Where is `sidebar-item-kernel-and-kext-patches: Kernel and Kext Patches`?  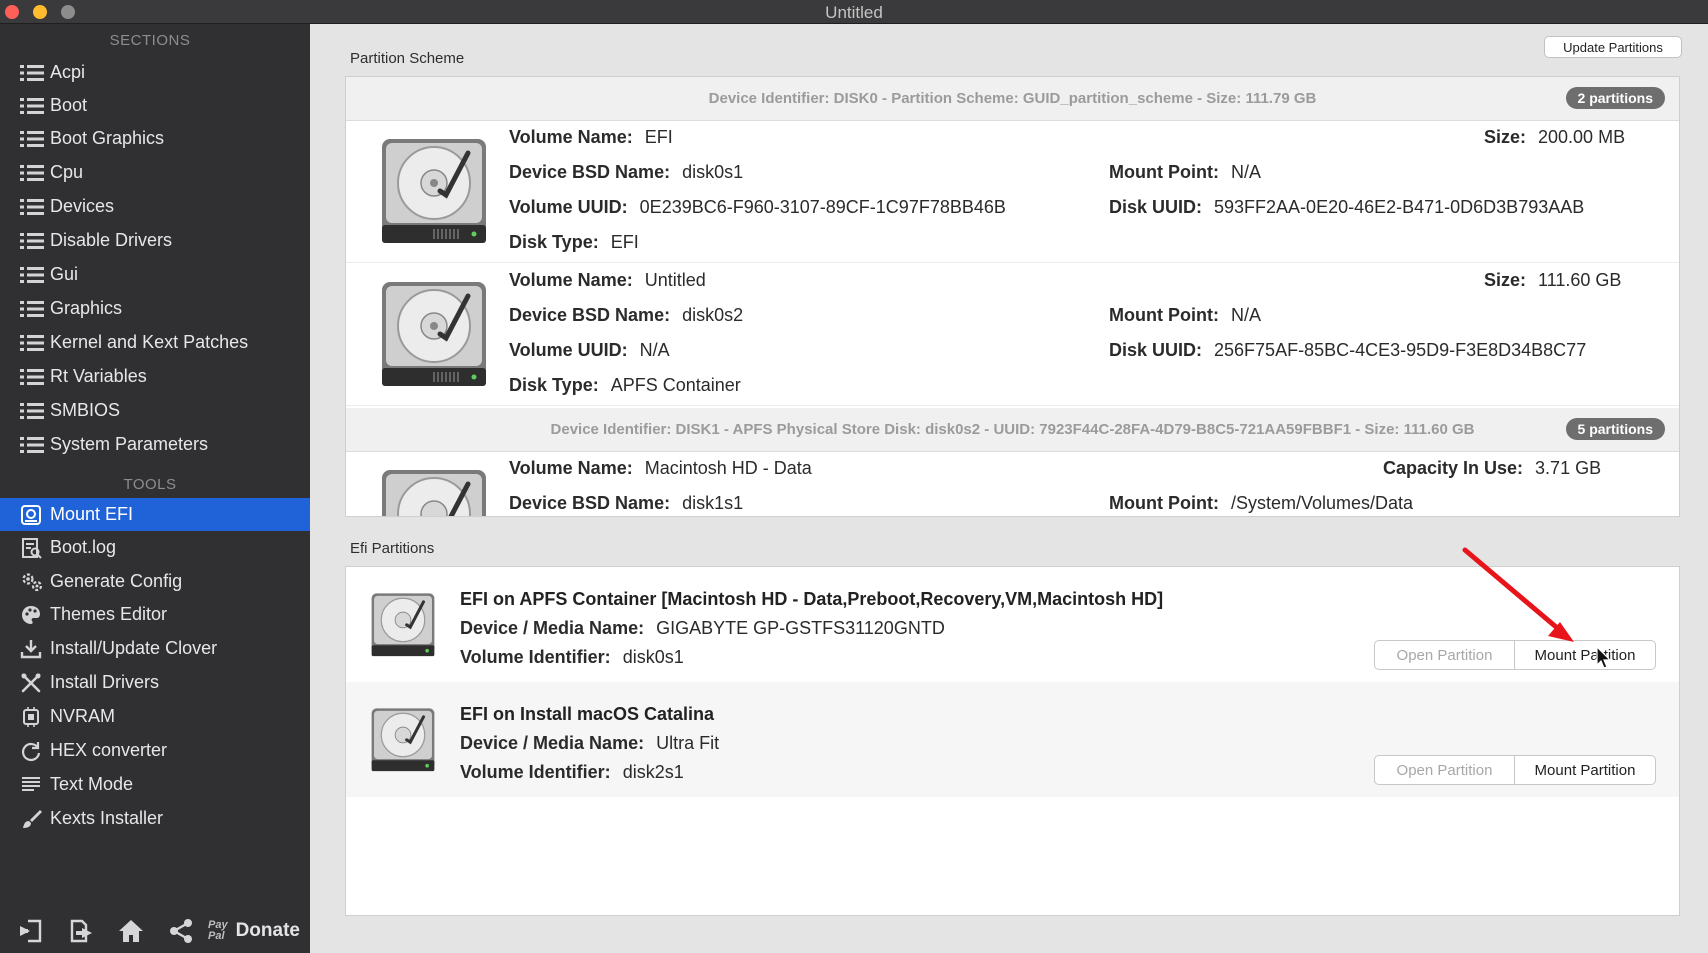 sidebar-item-kernel-and-kext-patches: Kernel and Kext Patches is located at coordinates (155, 342).